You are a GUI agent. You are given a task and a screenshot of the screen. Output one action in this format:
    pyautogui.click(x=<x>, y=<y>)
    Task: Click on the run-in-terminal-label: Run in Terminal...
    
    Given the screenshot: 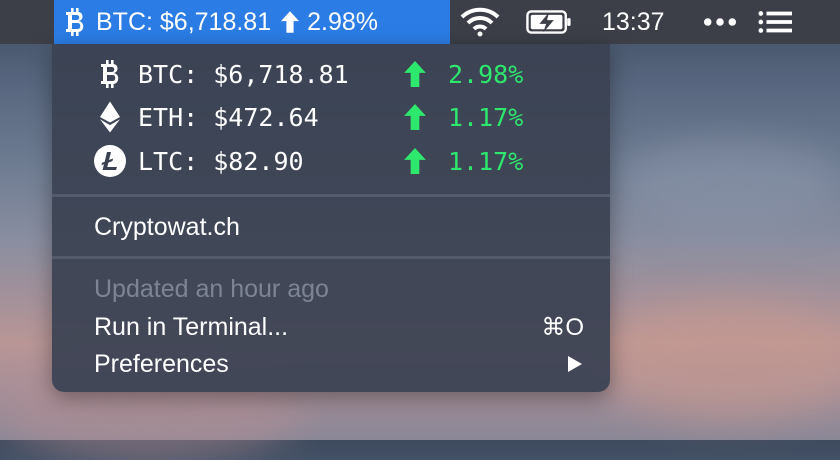 What is the action you would take?
    pyautogui.click(x=191, y=326)
    